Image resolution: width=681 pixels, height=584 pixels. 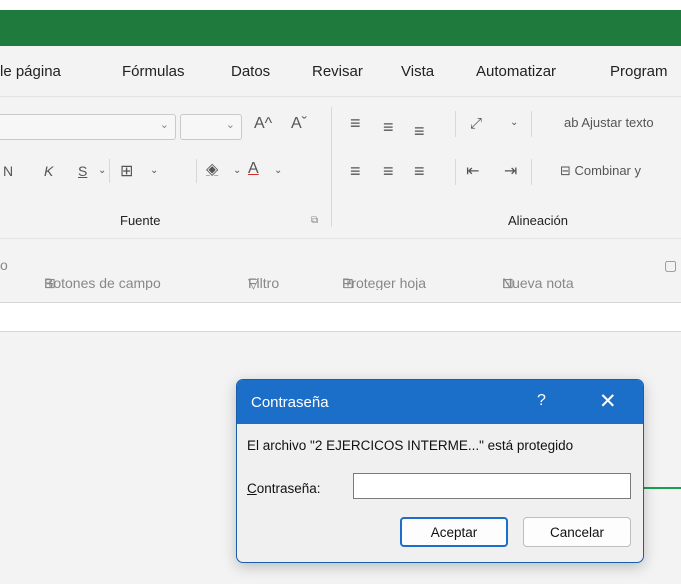 What do you see at coordinates (571, 122) in the screenshot?
I see `wrap-text-icon: ab` at bounding box center [571, 122].